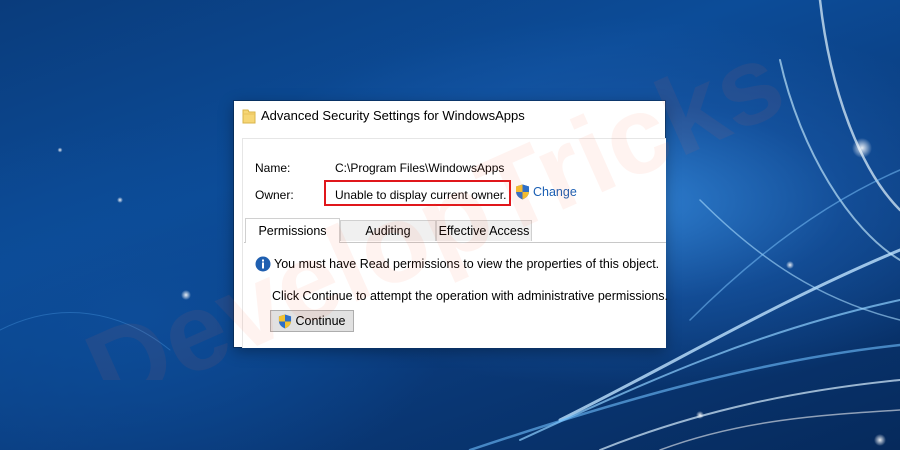  I want to click on info-icon, so click(263, 264).